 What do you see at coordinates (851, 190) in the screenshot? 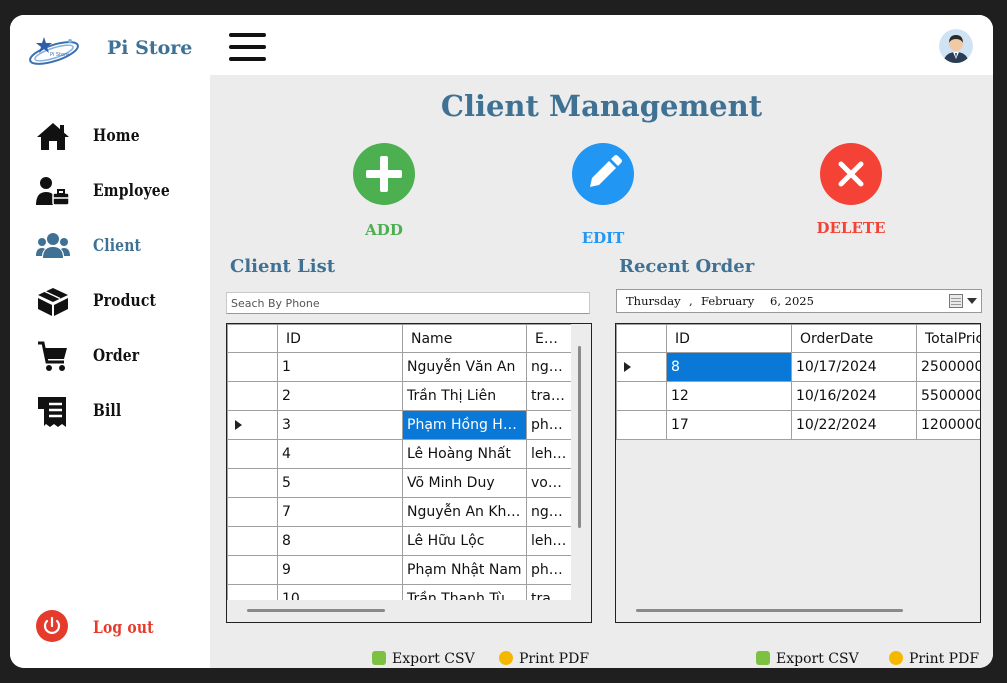
I see `delete-button: DELETE` at bounding box center [851, 190].